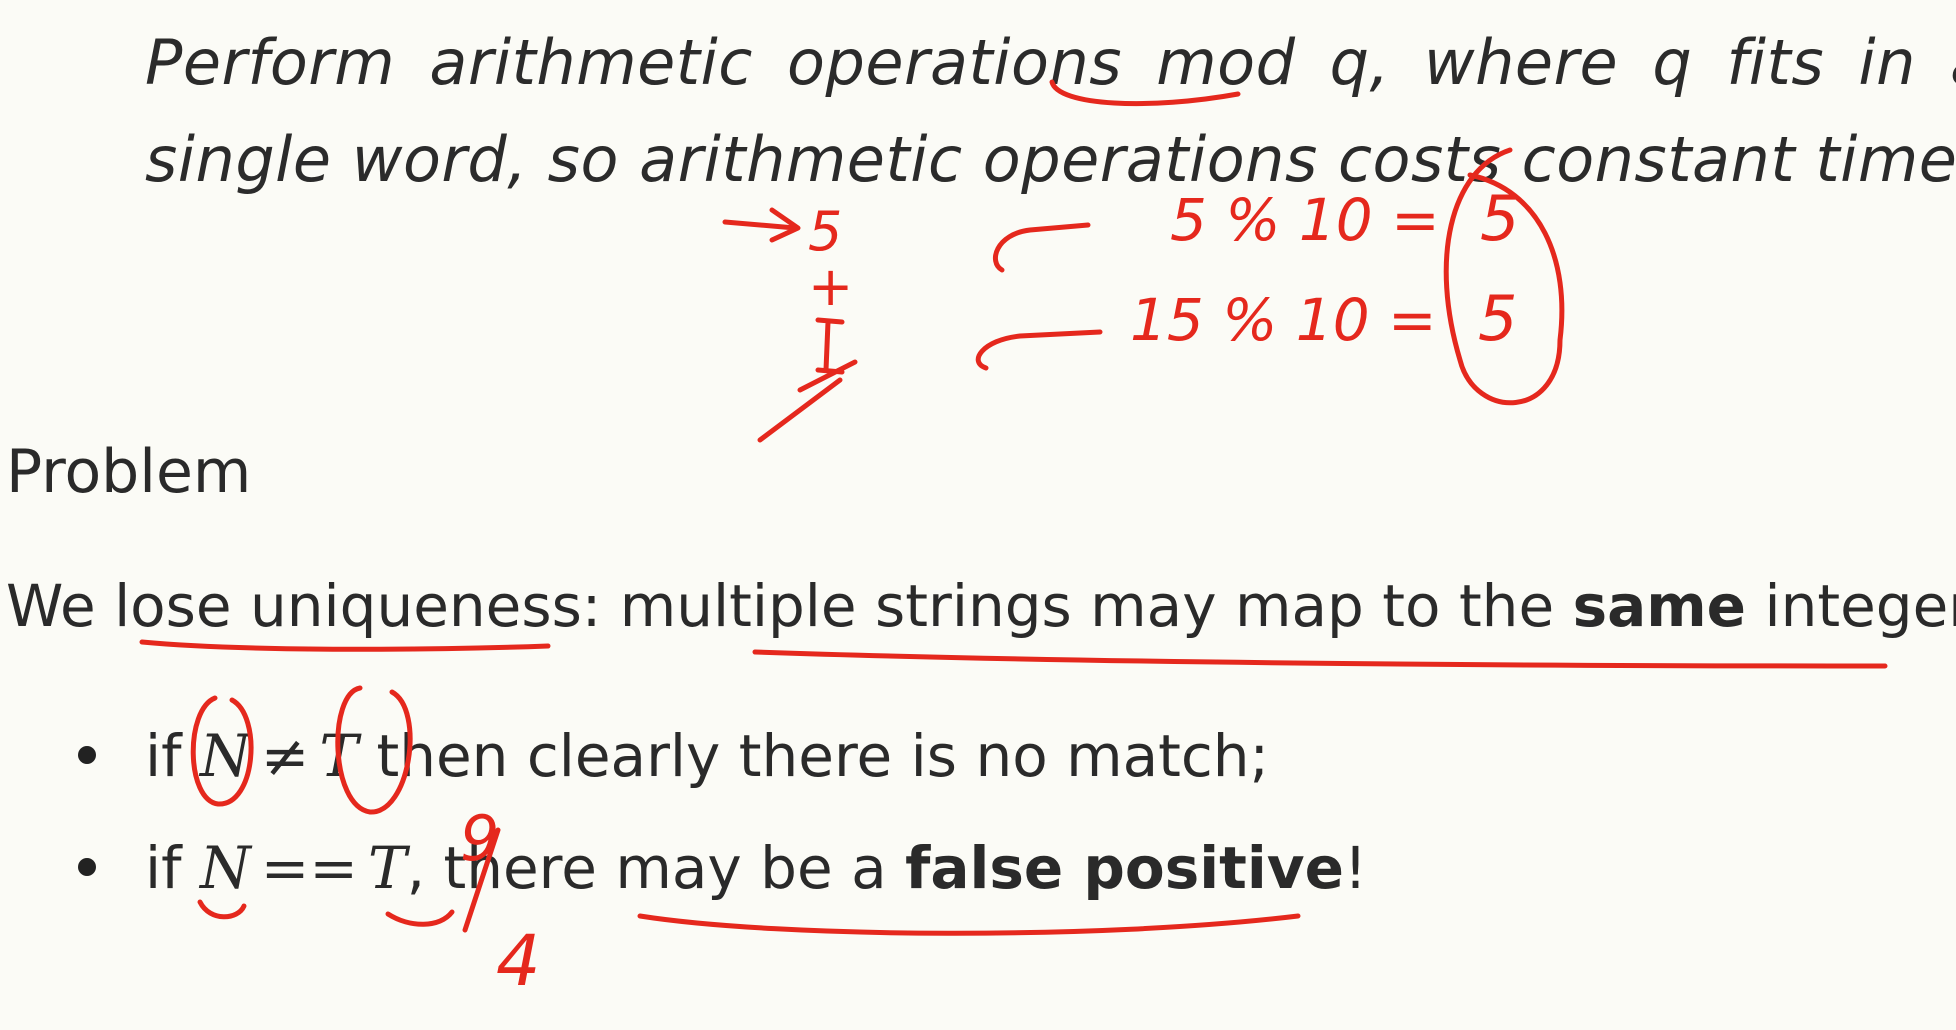  I want to click on arrow-to-five, so click(761, 225).